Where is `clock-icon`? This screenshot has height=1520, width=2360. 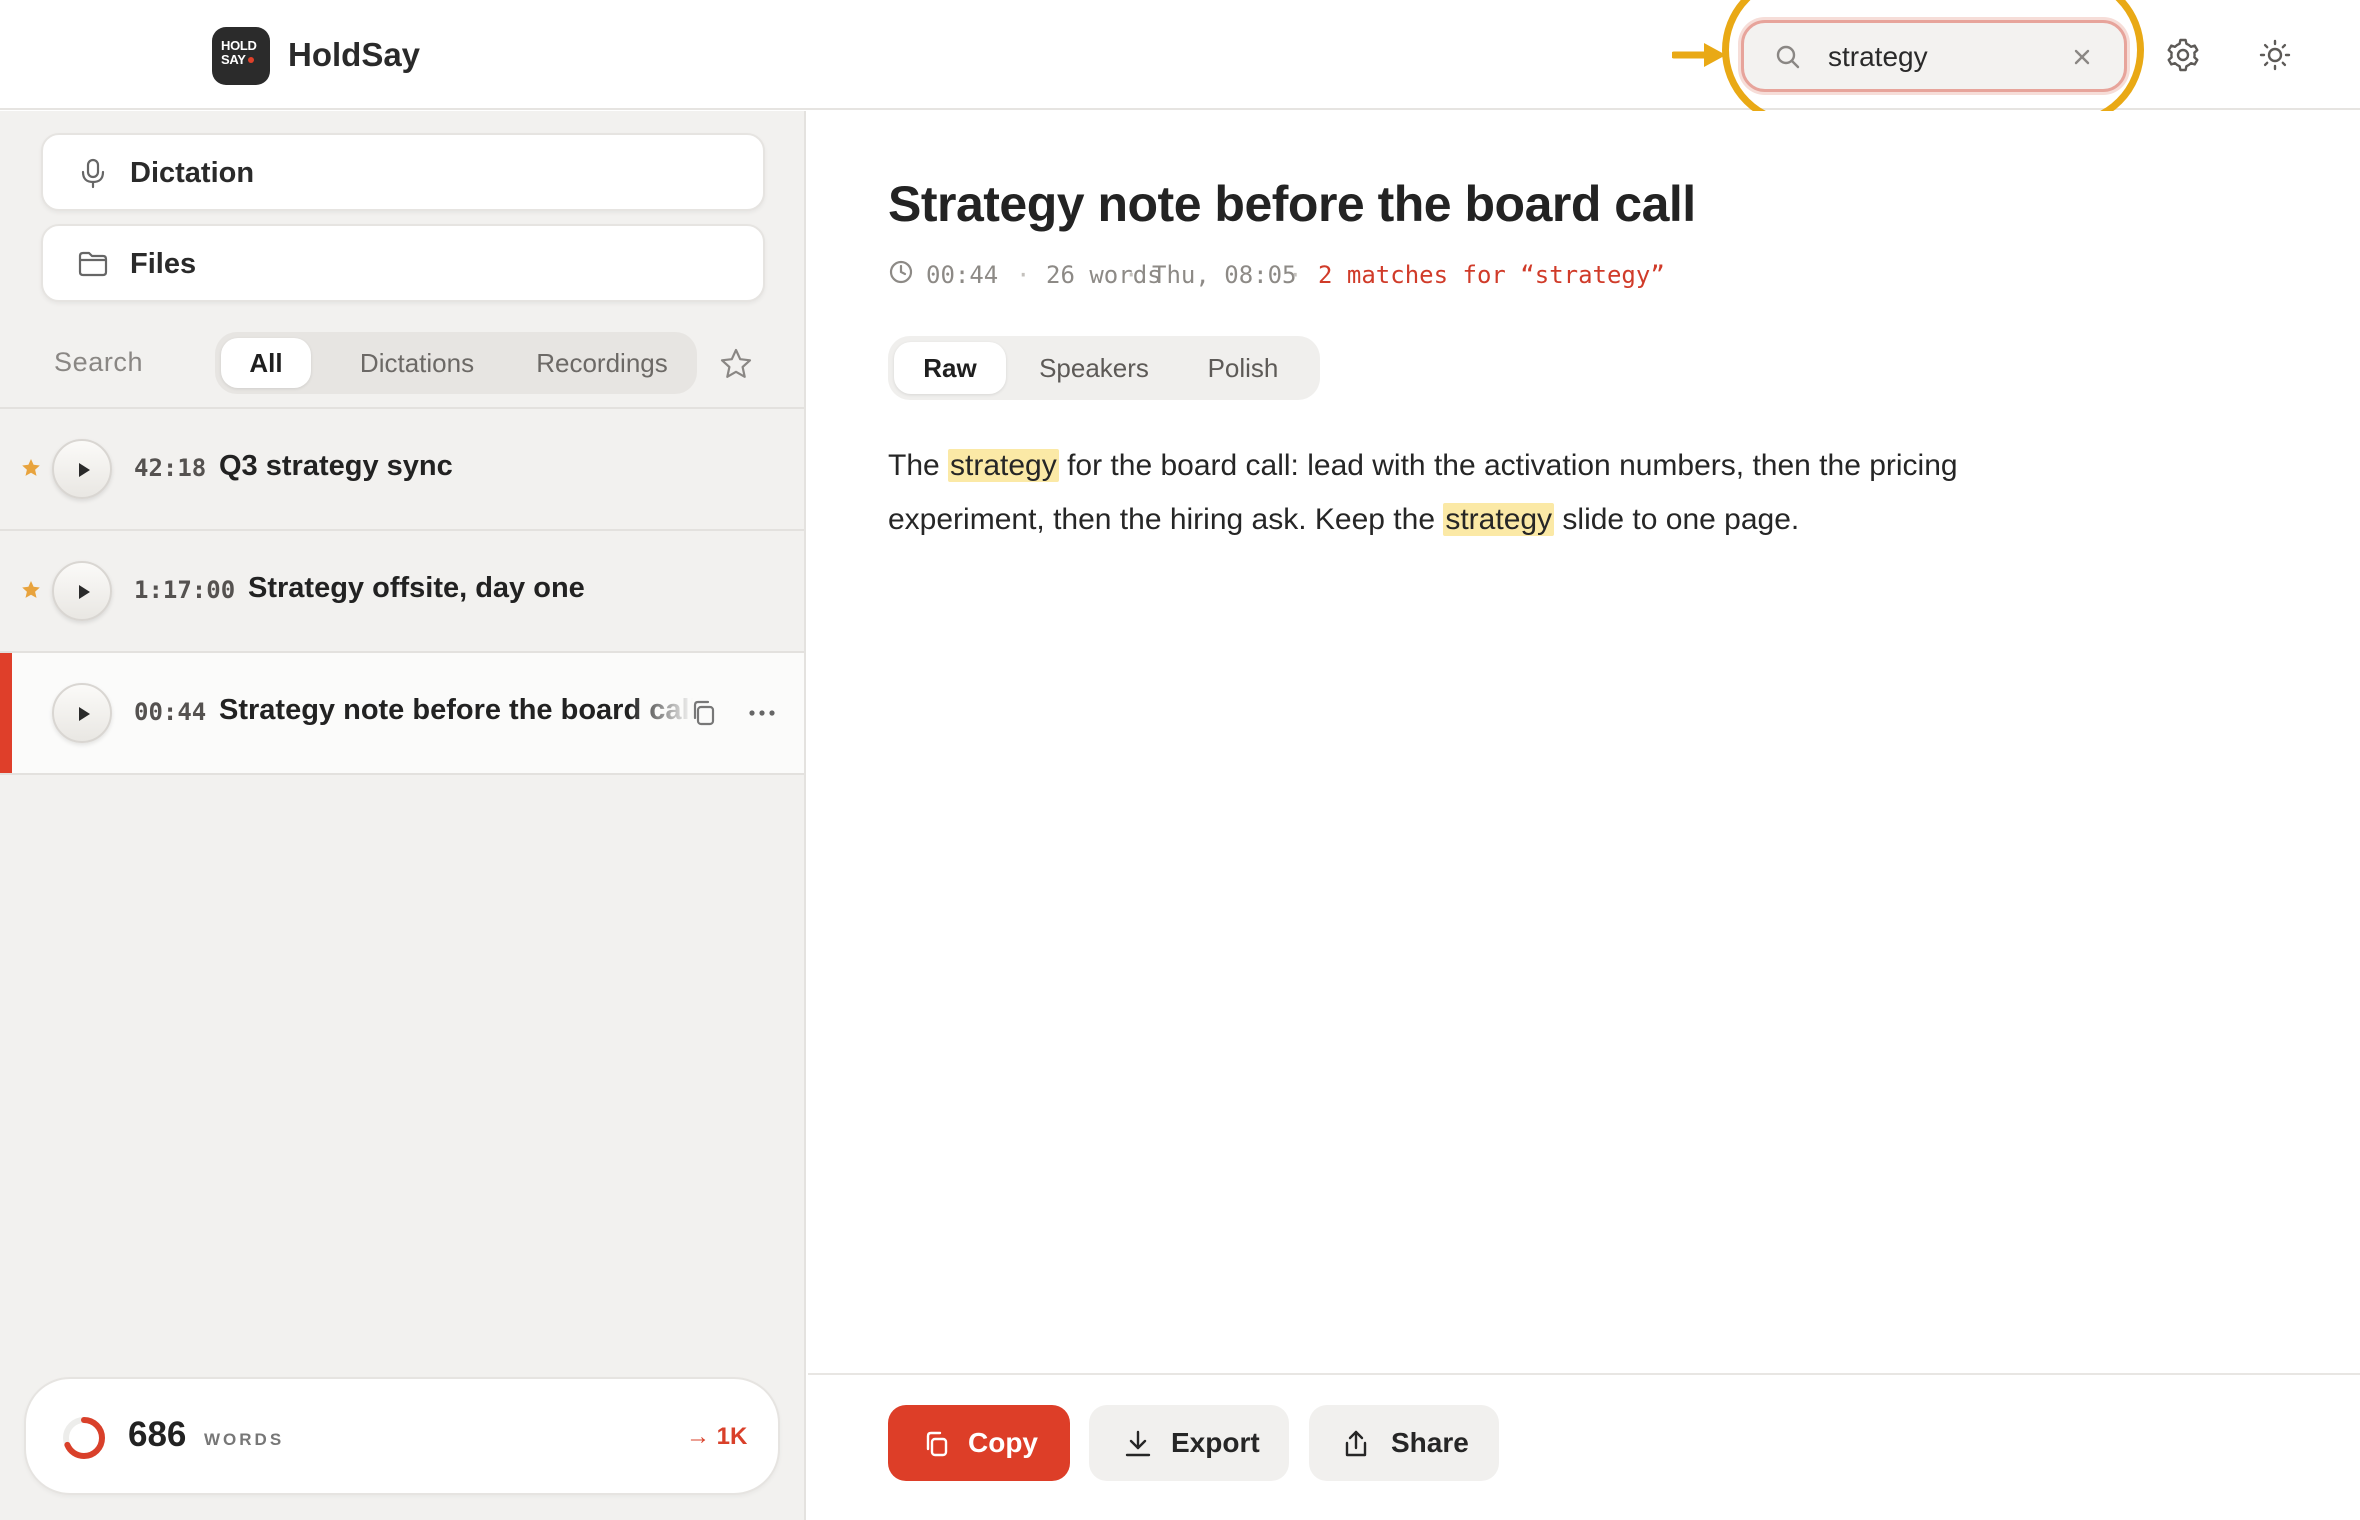
clock-icon is located at coordinates (901, 272).